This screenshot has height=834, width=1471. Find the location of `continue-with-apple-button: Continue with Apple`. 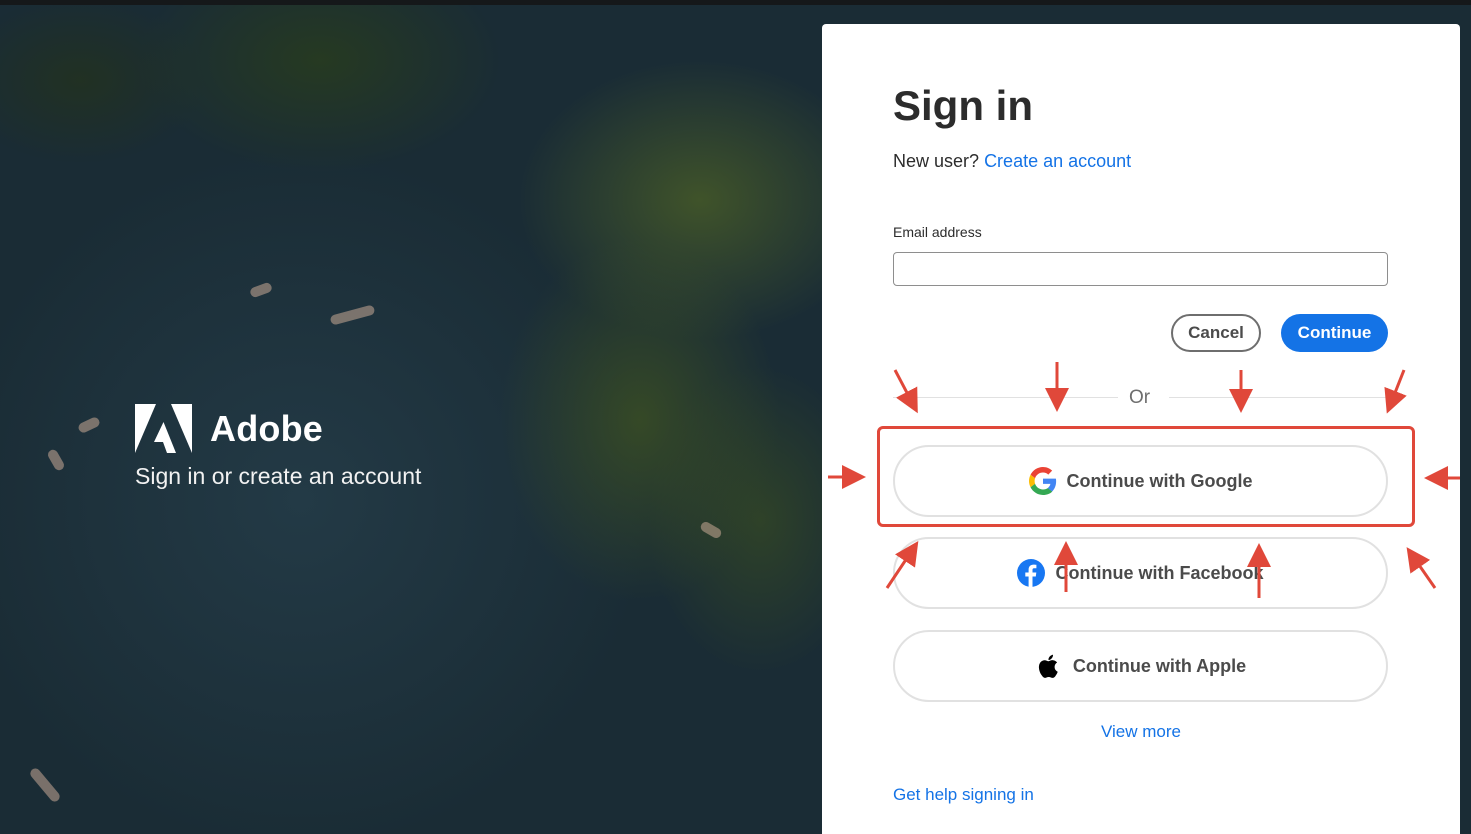

continue-with-apple-button: Continue with Apple is located at coordinates (1140, 666).